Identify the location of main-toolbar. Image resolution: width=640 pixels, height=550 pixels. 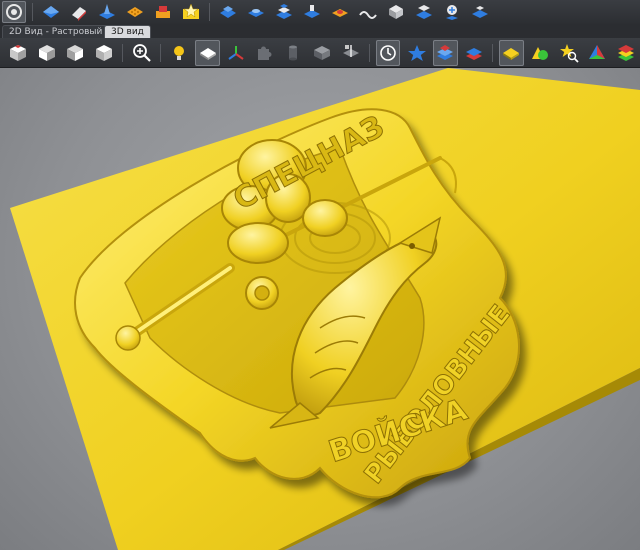
(320, 12).